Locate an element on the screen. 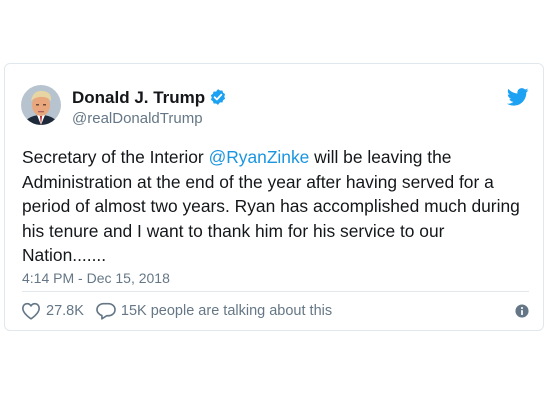  heart-icon is located at coordinates (31, 311).